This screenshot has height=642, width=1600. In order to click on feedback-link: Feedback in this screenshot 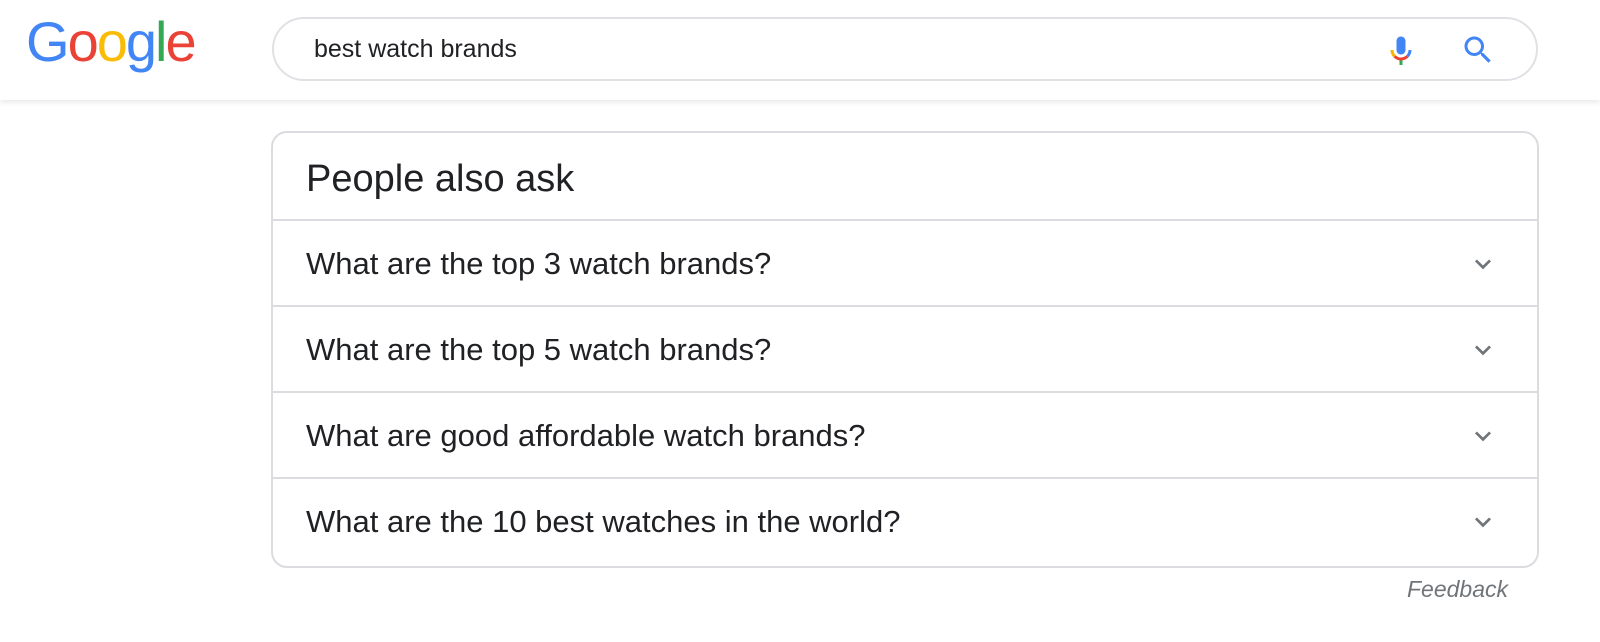, I will do `click(1444, 589)`.